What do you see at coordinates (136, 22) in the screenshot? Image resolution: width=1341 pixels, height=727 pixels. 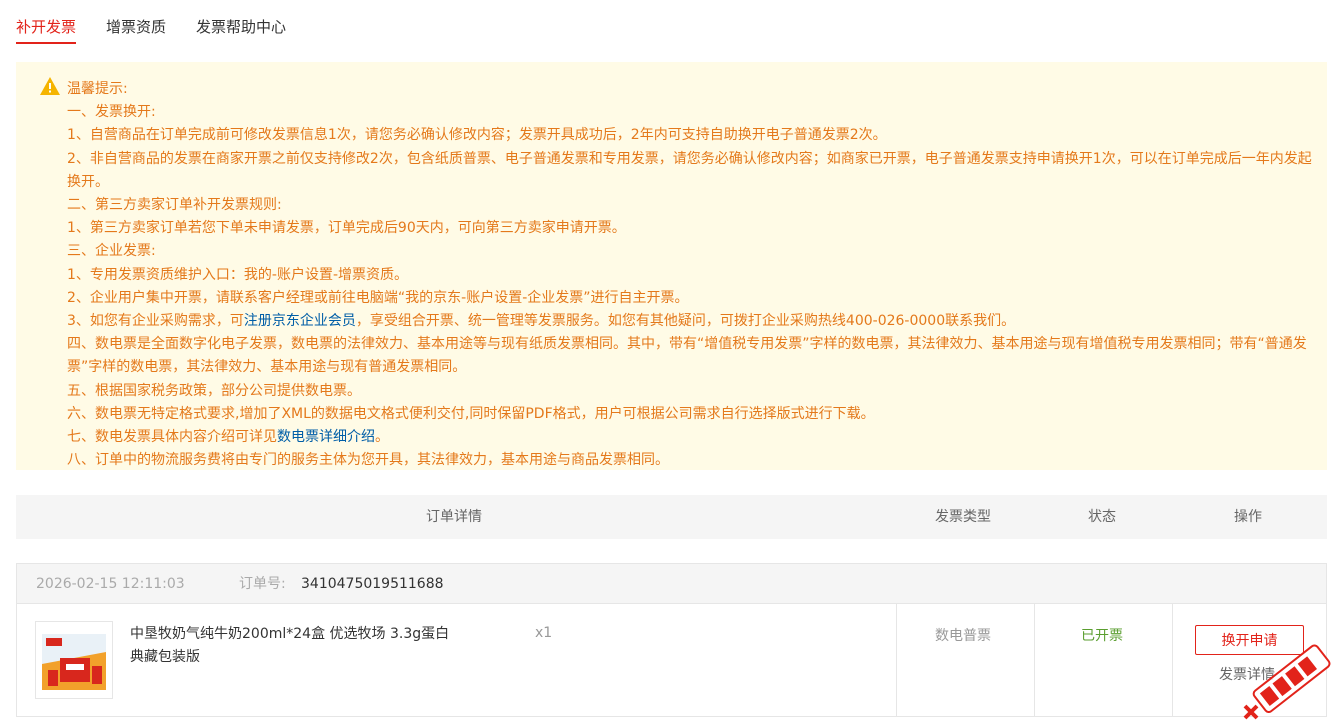 I see `tab-vat-qualification: 增票资质` at bounding box center [136, 22].